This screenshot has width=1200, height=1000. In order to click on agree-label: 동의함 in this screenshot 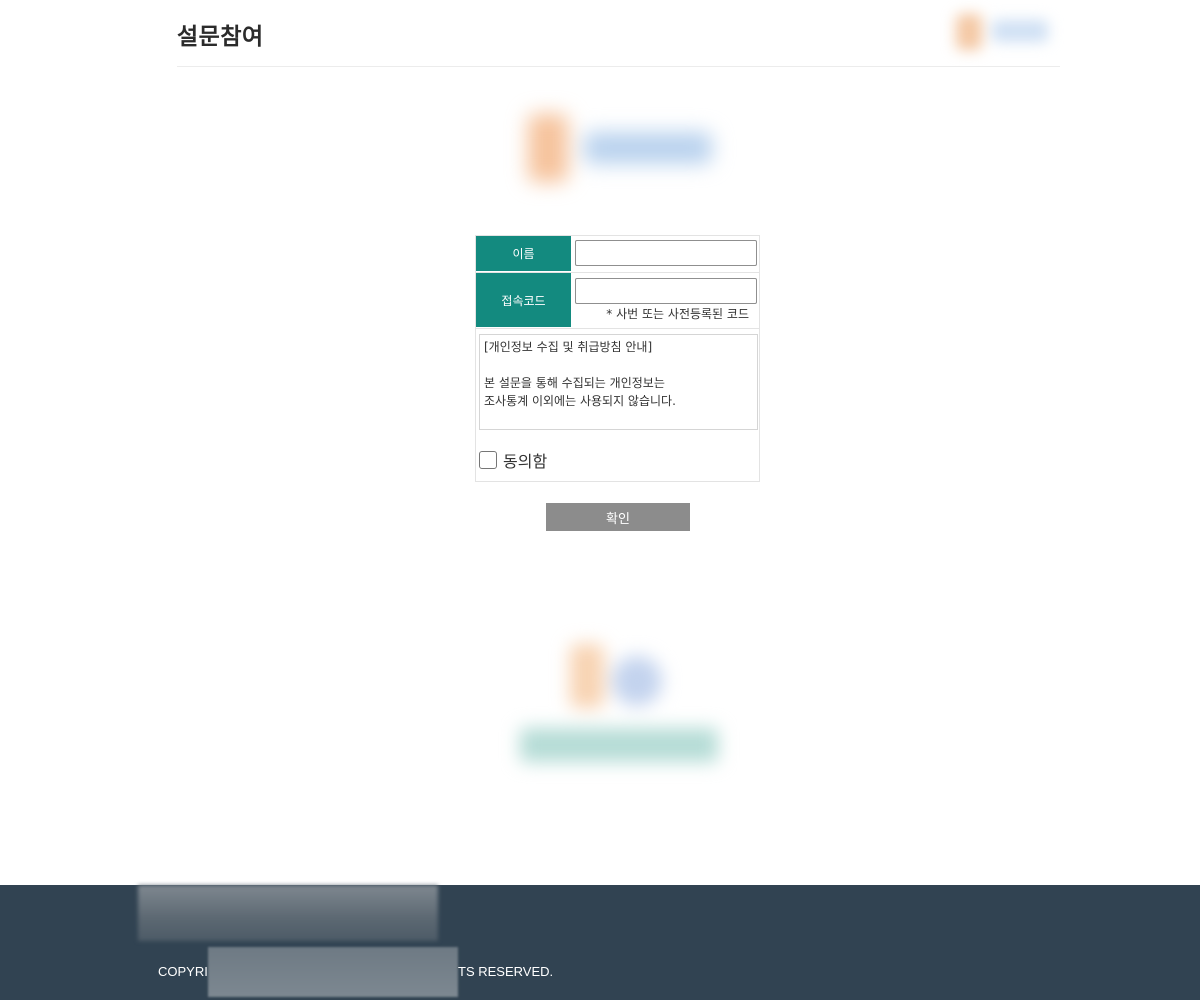, I will do `click(525, 460)`.